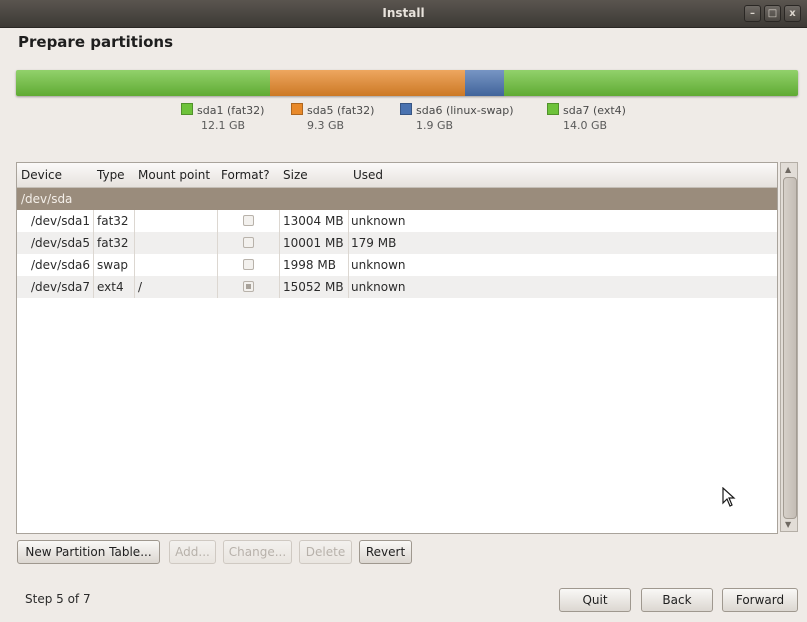  Describe the element at coordinates (465, 110) in the screenshot. I see `legend-label: sda6 (linux-swap)` at that location.